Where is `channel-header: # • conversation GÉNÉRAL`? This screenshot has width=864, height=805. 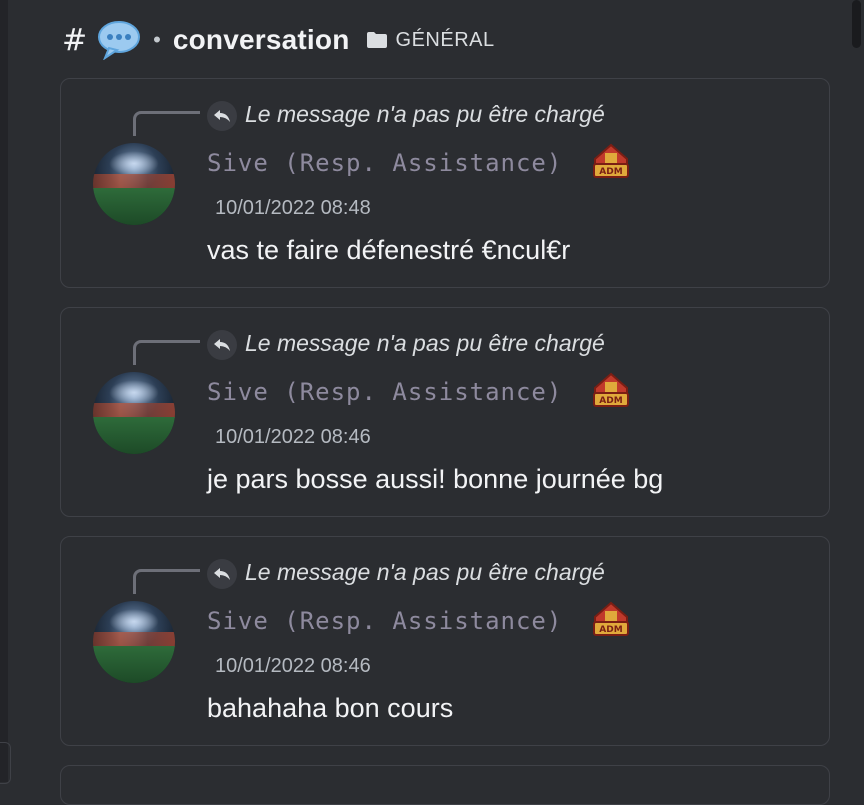
channel-header: # • conversation GÉNÉRAL is located at coordinates (278, 40).